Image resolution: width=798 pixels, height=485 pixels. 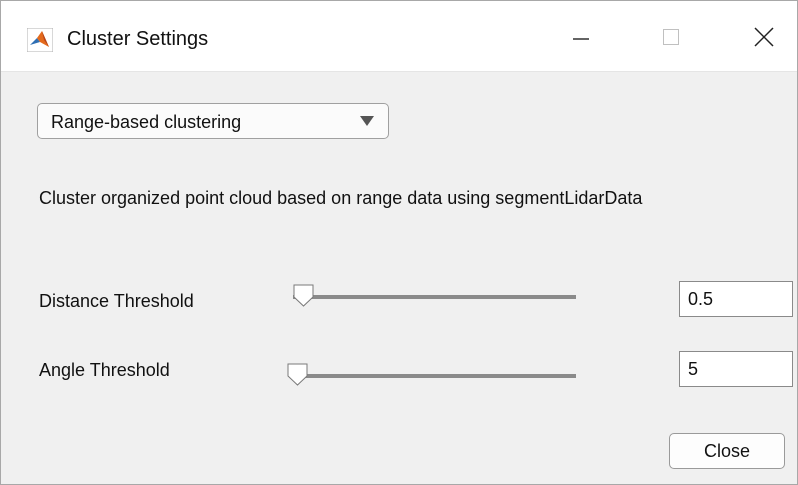 What do you see at coordinates (736, 369) in the screenshot?
I see `angle-threshold-input: 5` at bounding box center [736, 369].